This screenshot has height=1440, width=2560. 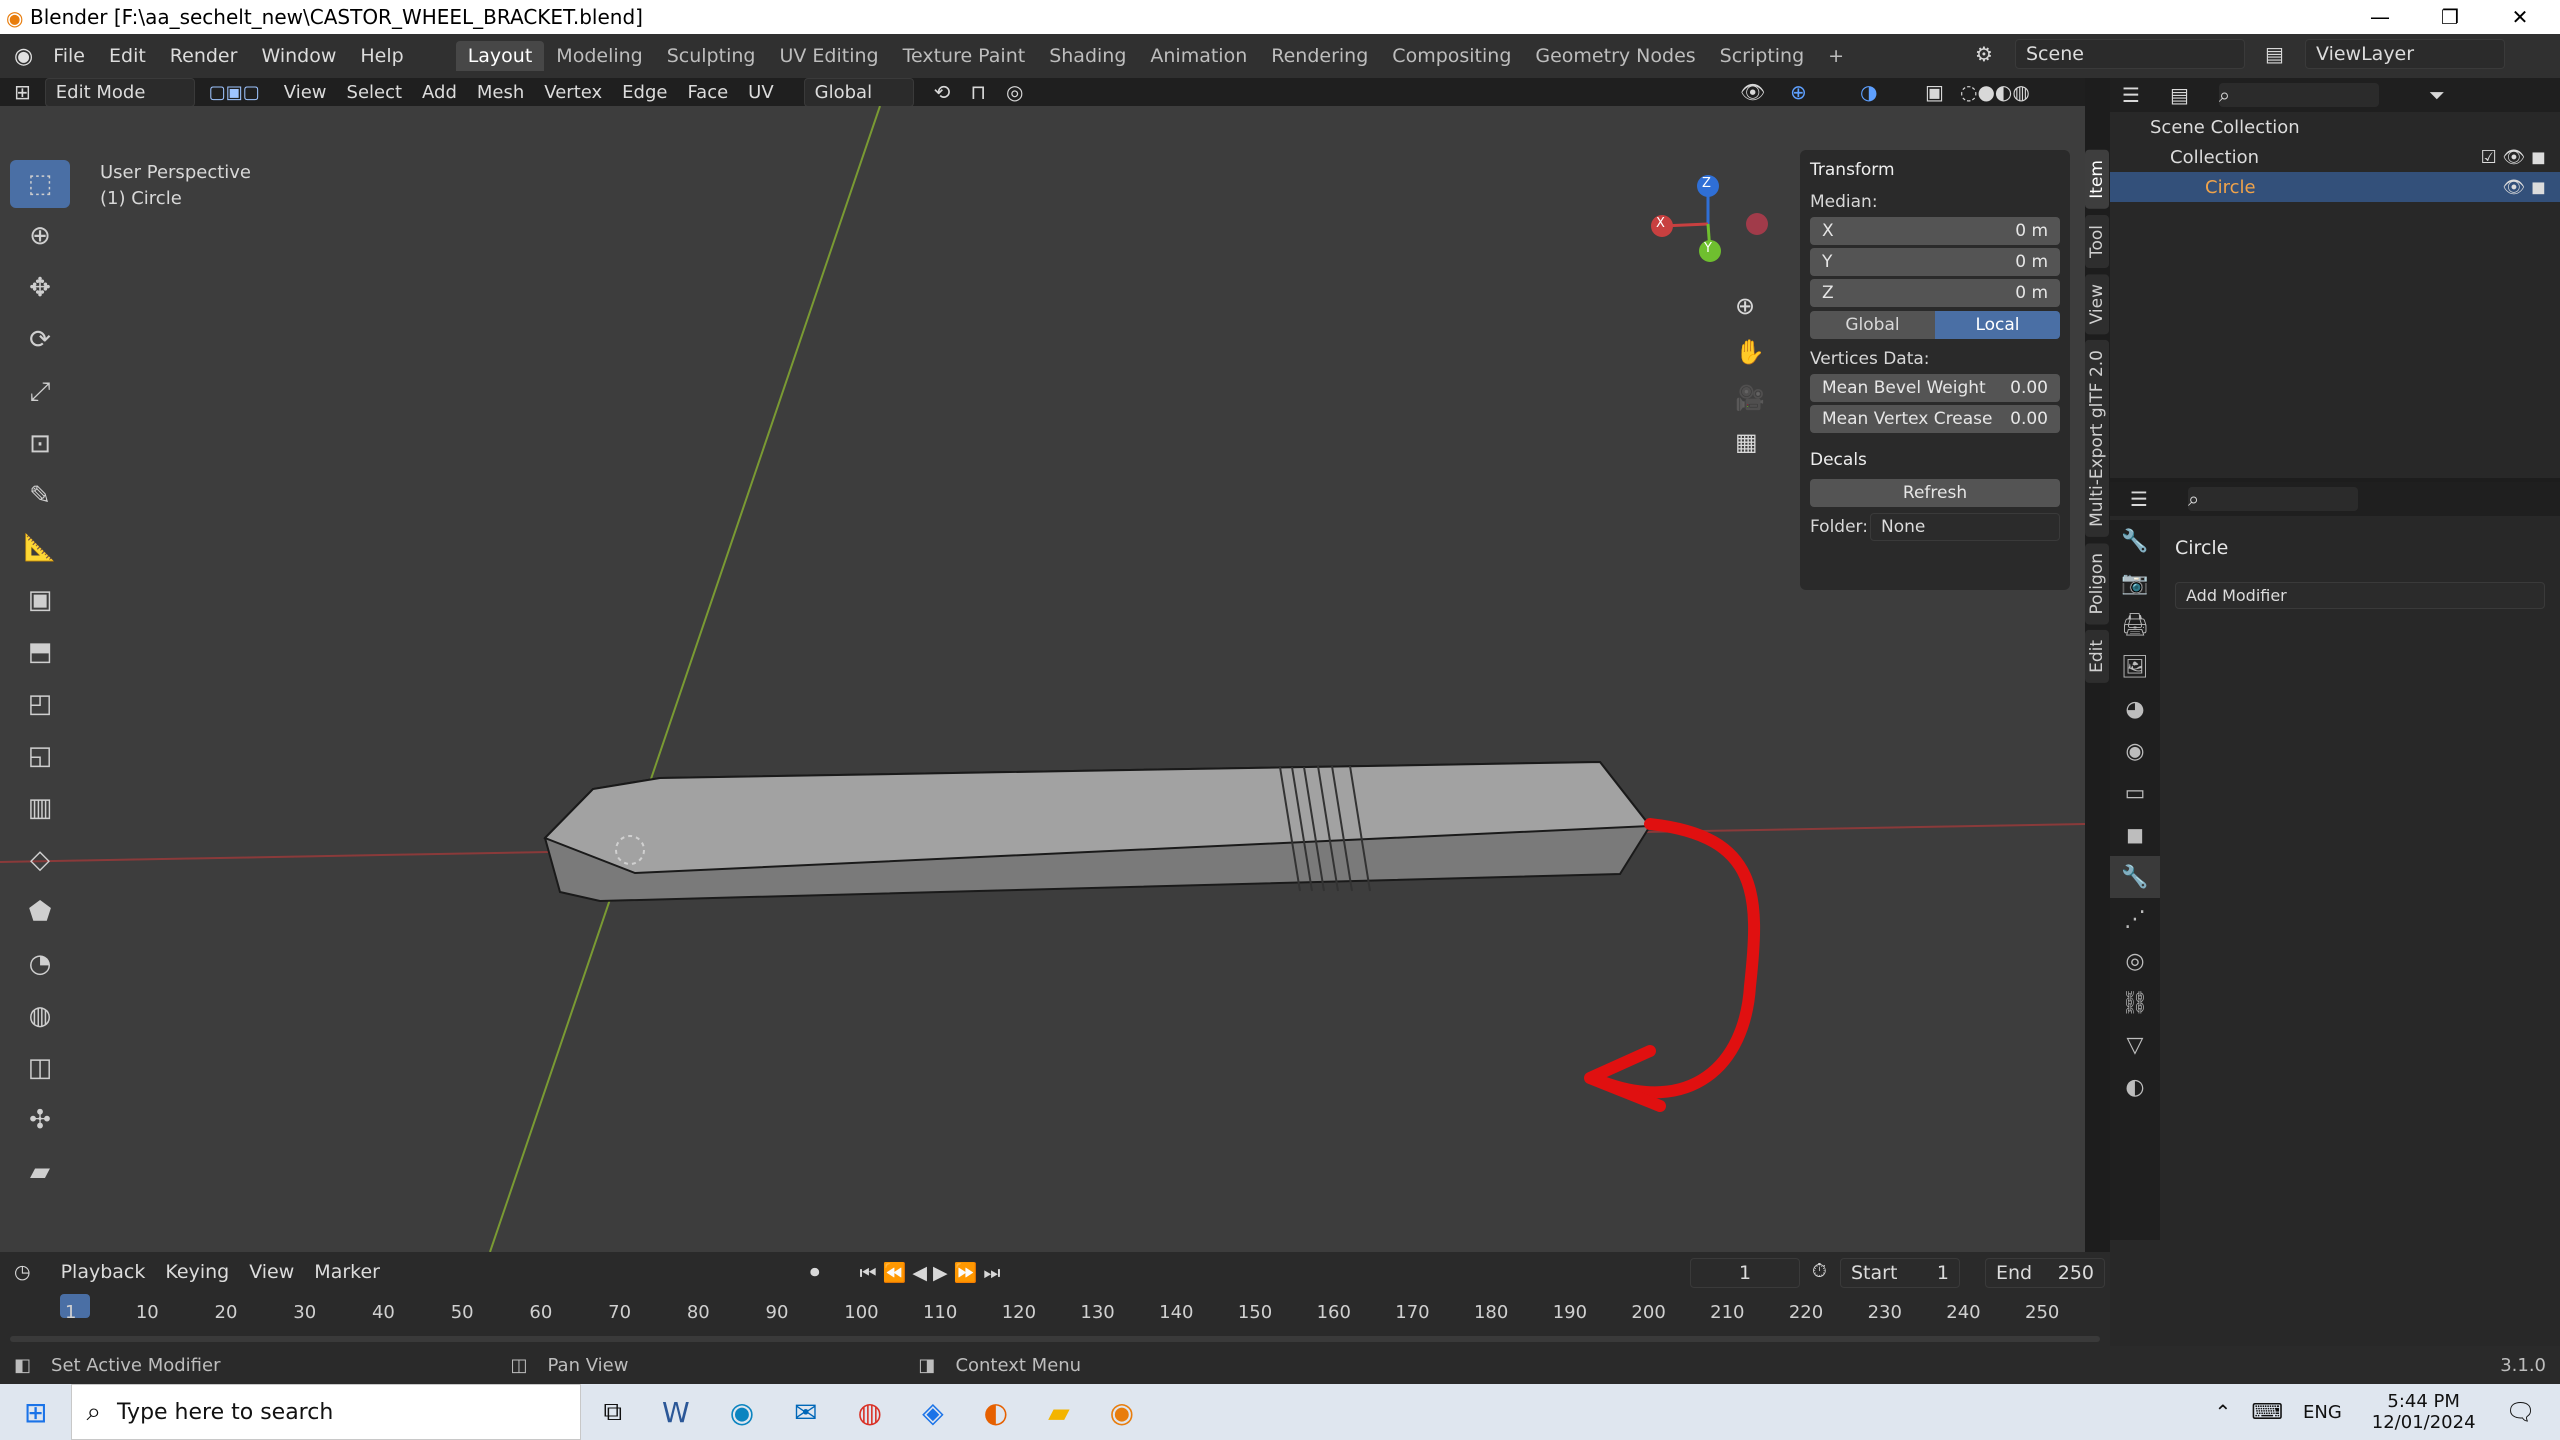 What do you see at coordinates (2450, 17) in the screenshot?
I see `restore-button: ❐` at bounding box center [2450, 17].